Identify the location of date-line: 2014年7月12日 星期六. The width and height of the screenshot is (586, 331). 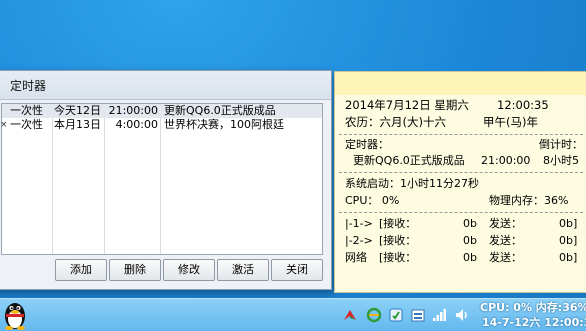
(407, 105).